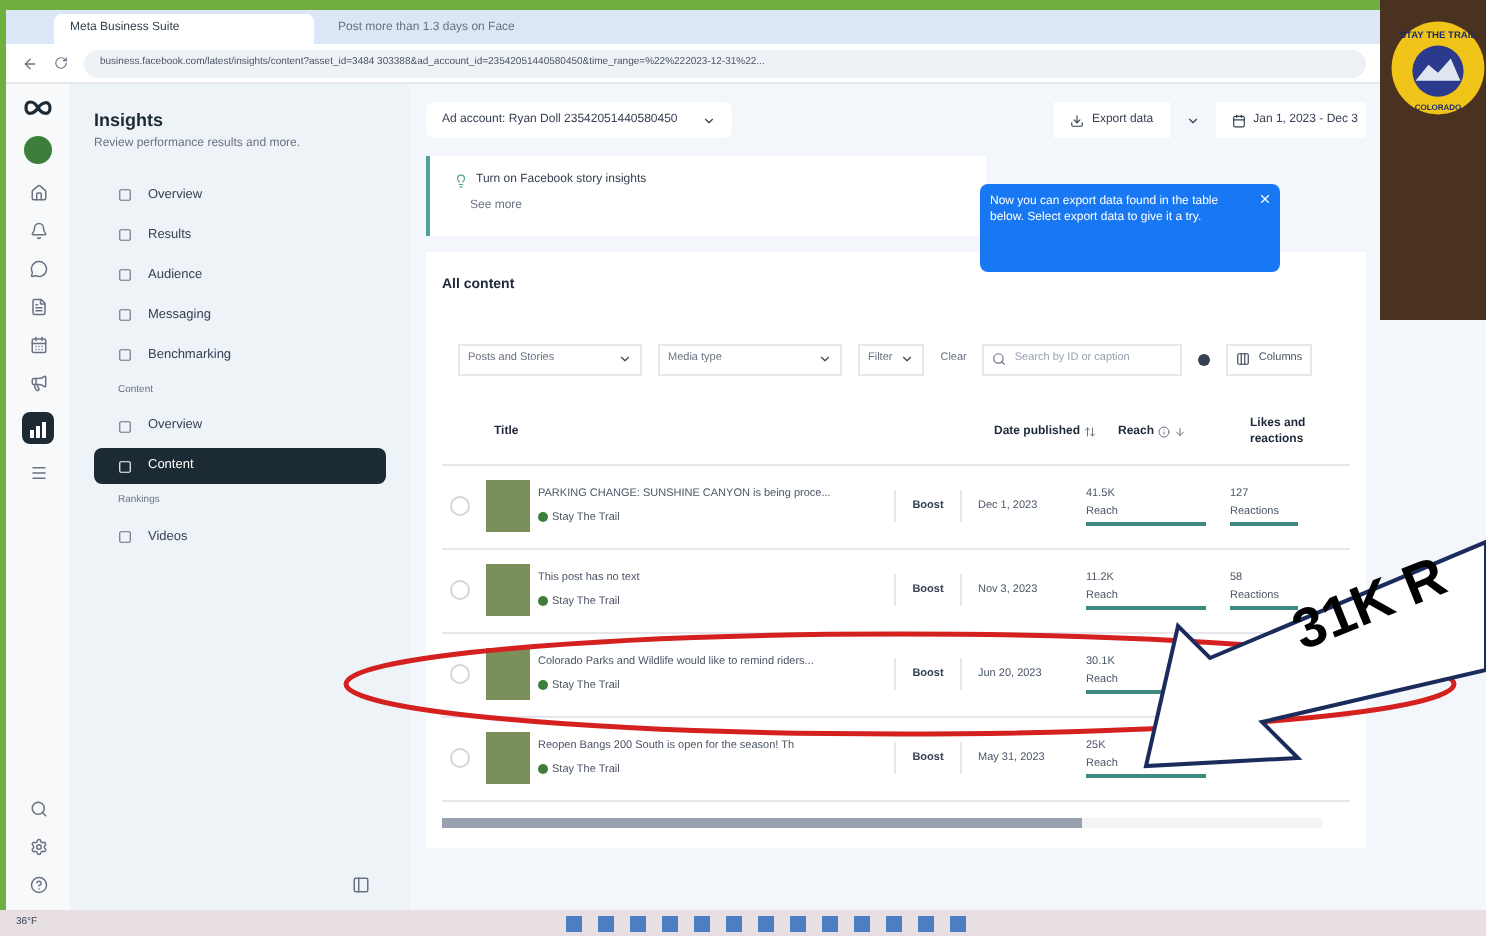 This screenshot has width=1486, height=936. What do you see at coordinates (130, 121) in the screenshot?
I see `page-title: Insights` at bounding box center [130, 121].